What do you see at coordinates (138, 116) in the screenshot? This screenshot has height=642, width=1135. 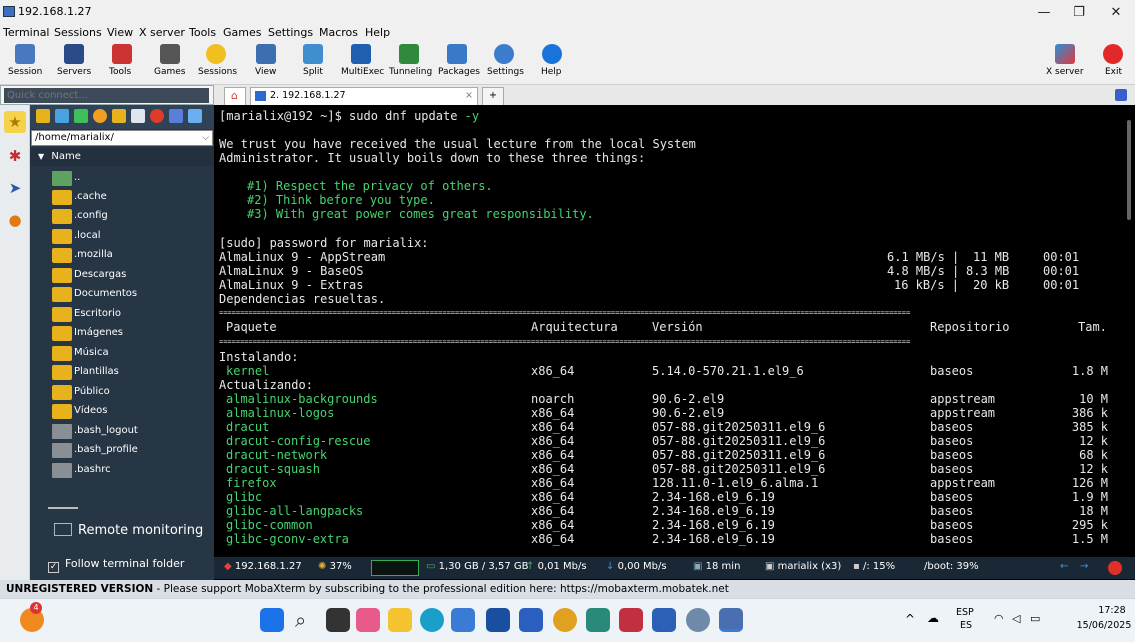 I see `new-file-icon` at bounding box center [138, 116].